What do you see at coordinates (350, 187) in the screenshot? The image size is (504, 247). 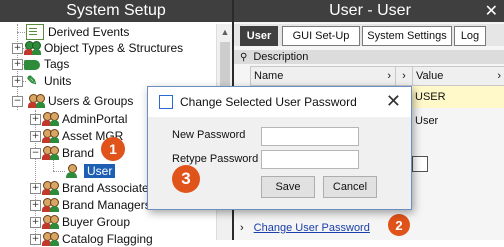 I see `cancel-button: Cancel` at bounding box center [350, 187].